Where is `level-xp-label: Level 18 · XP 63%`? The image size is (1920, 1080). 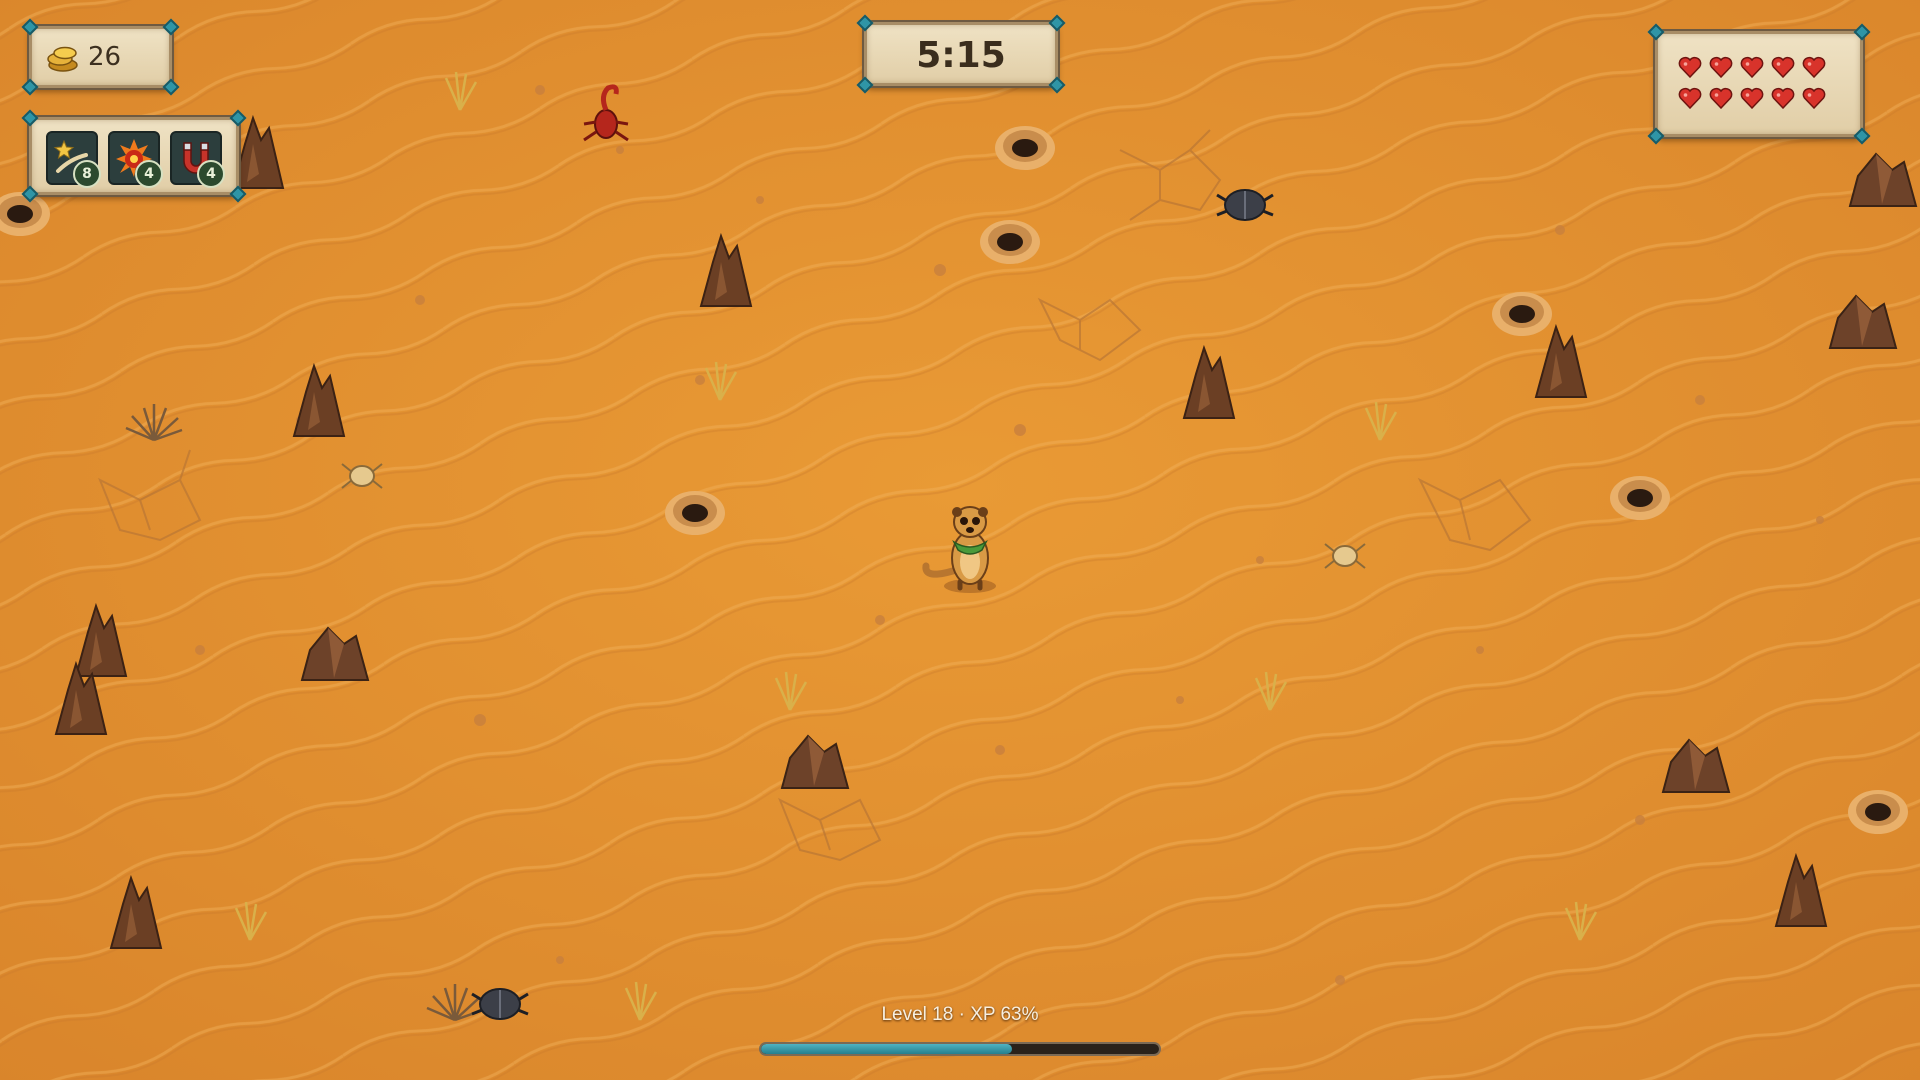 level-xp-label: Level 18 · XP 63% is located at coordinates (960, 1014).